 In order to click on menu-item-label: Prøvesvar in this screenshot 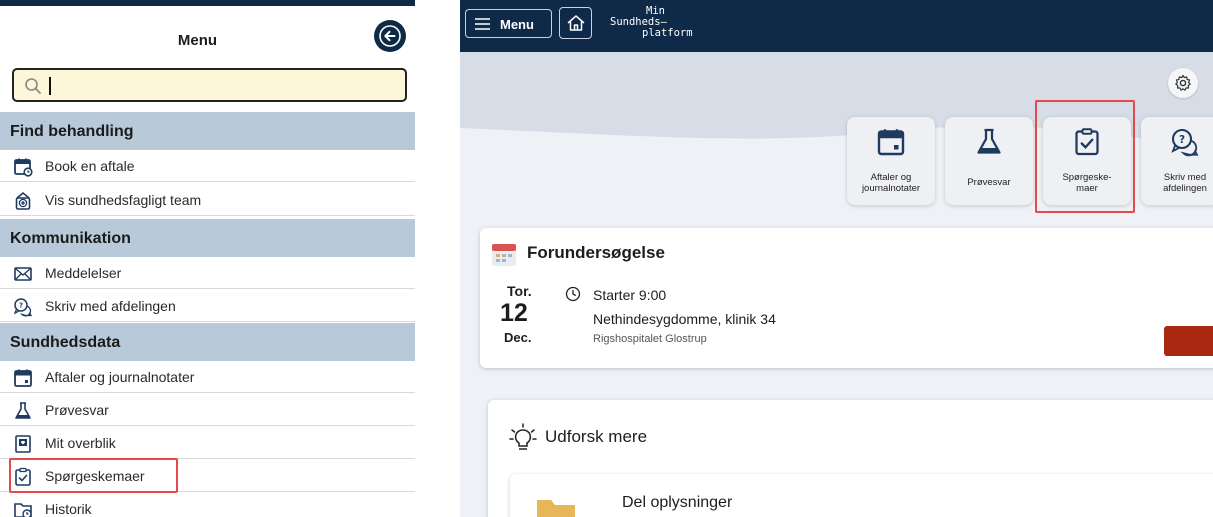, I will do `click(77, 410)`.